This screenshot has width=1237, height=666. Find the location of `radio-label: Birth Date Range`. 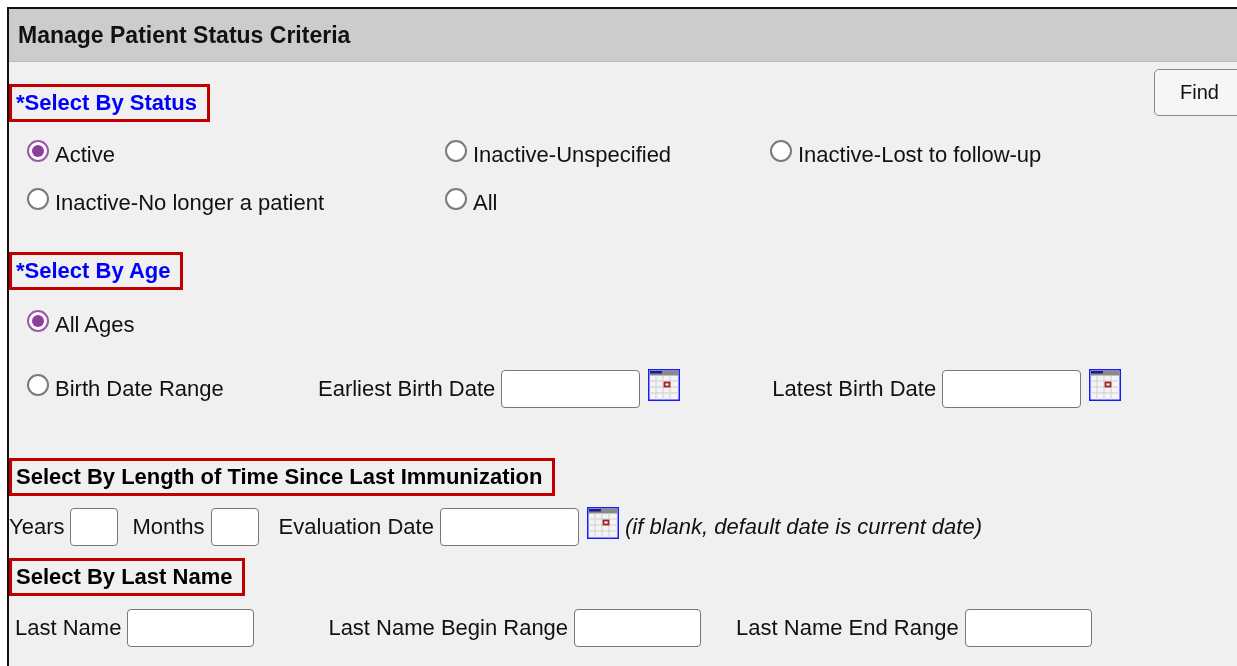

radio-label: Birth Date Range is located at coordinates (139, 389).